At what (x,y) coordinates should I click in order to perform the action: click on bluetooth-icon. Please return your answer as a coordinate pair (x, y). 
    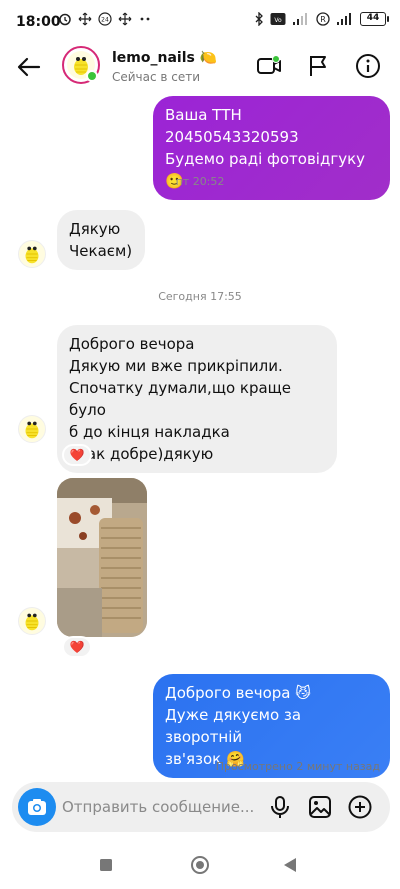
    Looking at the image, I should click on (259, 19).